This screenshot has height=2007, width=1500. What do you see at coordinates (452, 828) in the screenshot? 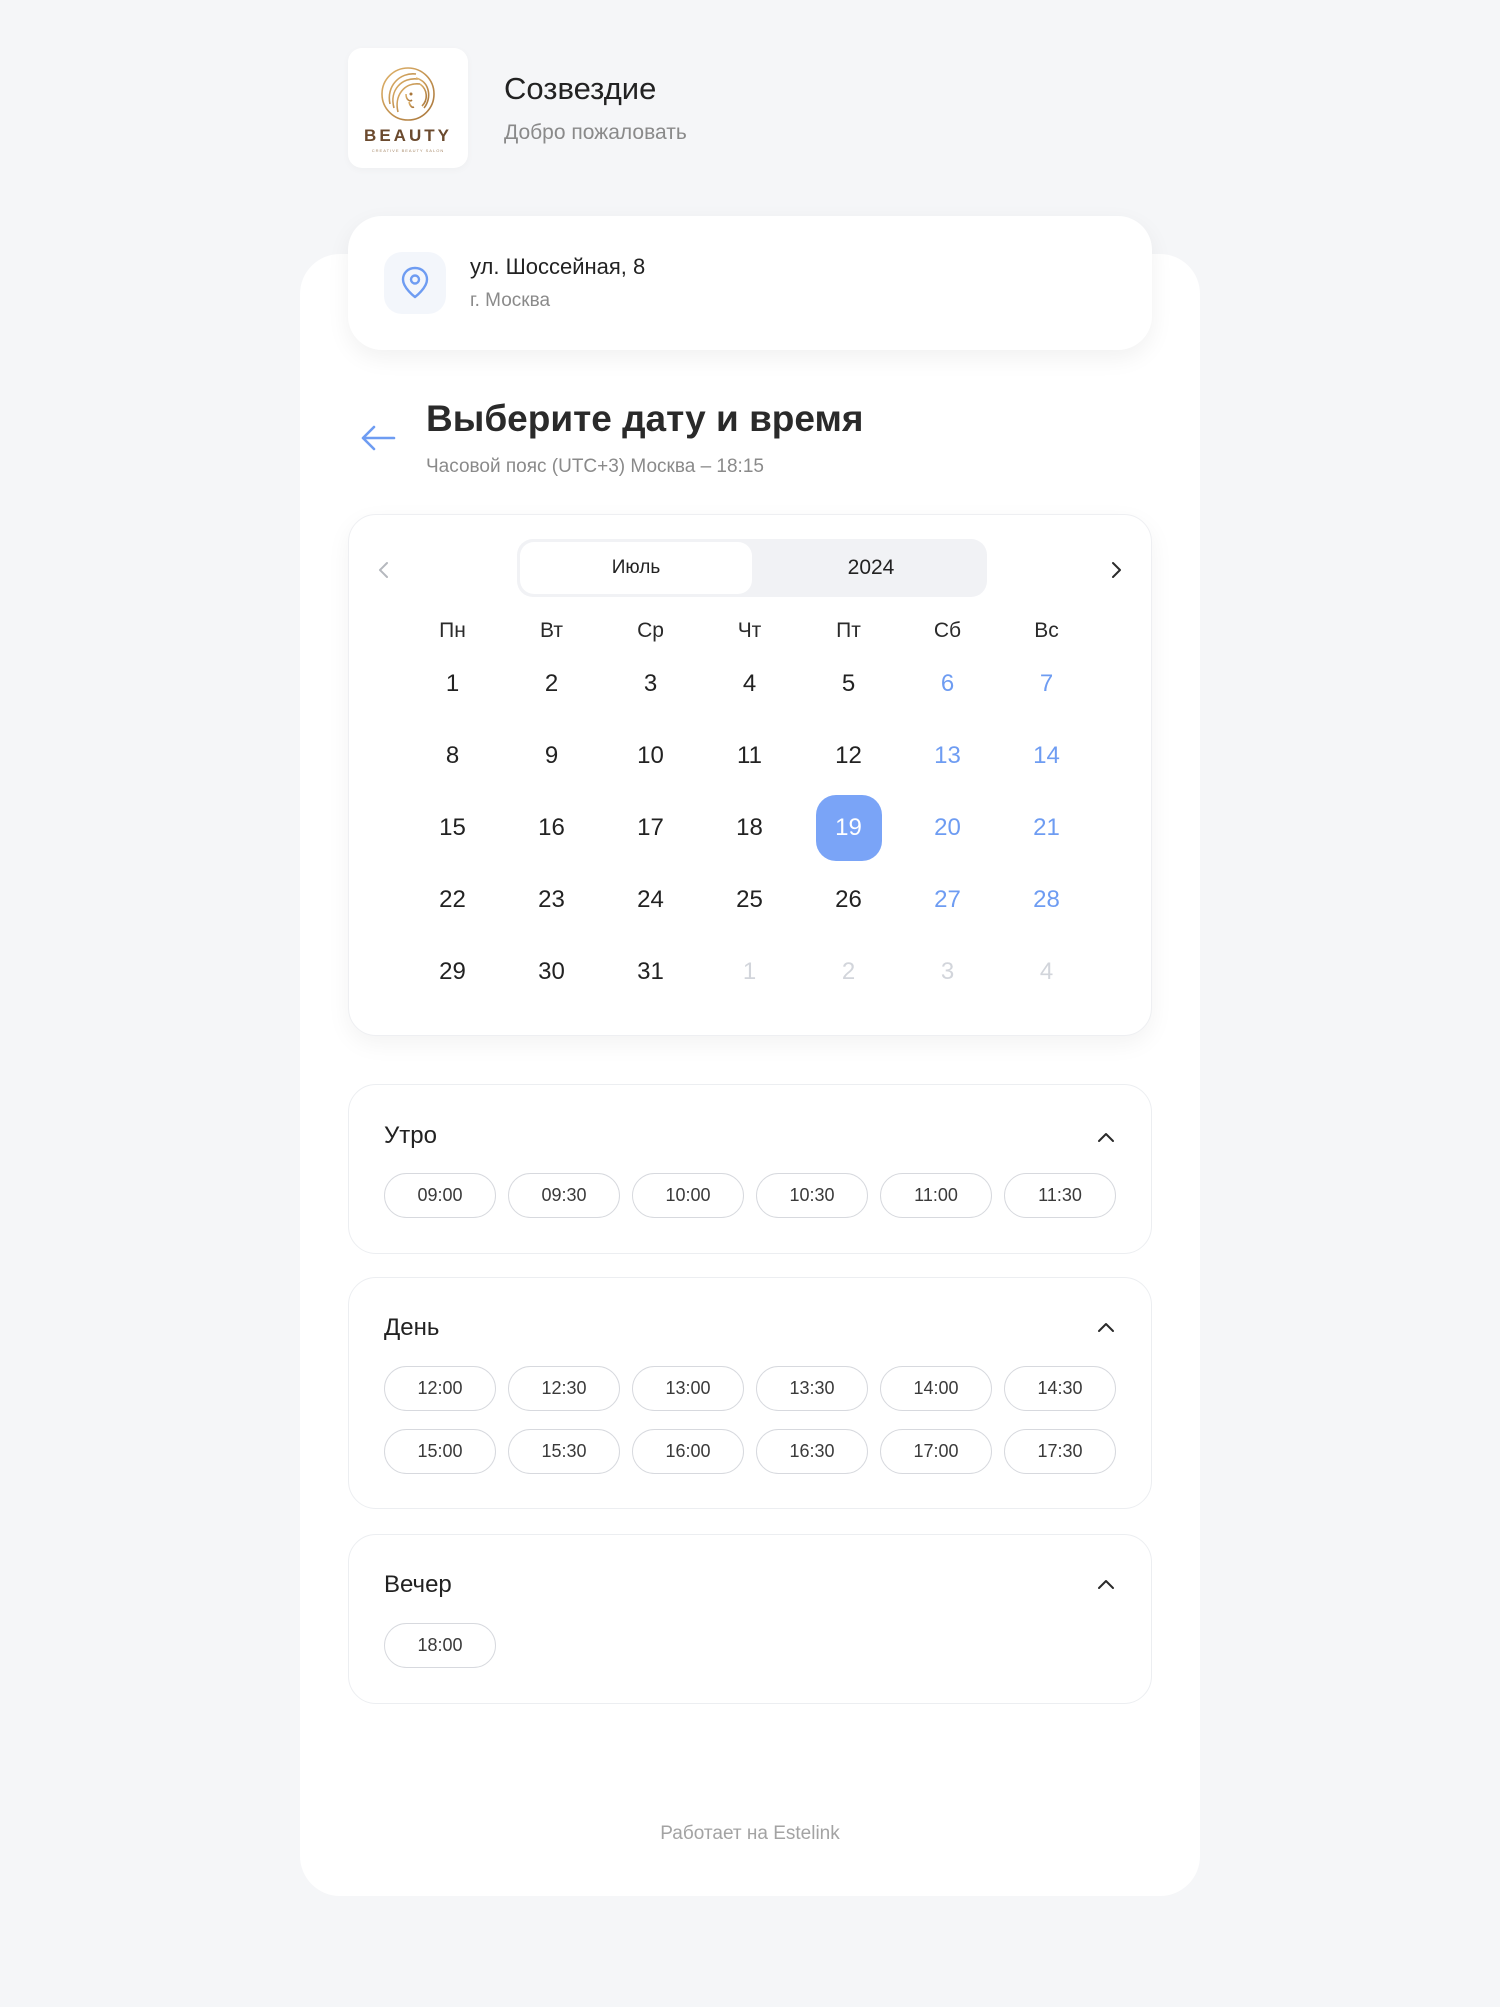
I see `calendar-day: 15` at bounding box center [452, 828].